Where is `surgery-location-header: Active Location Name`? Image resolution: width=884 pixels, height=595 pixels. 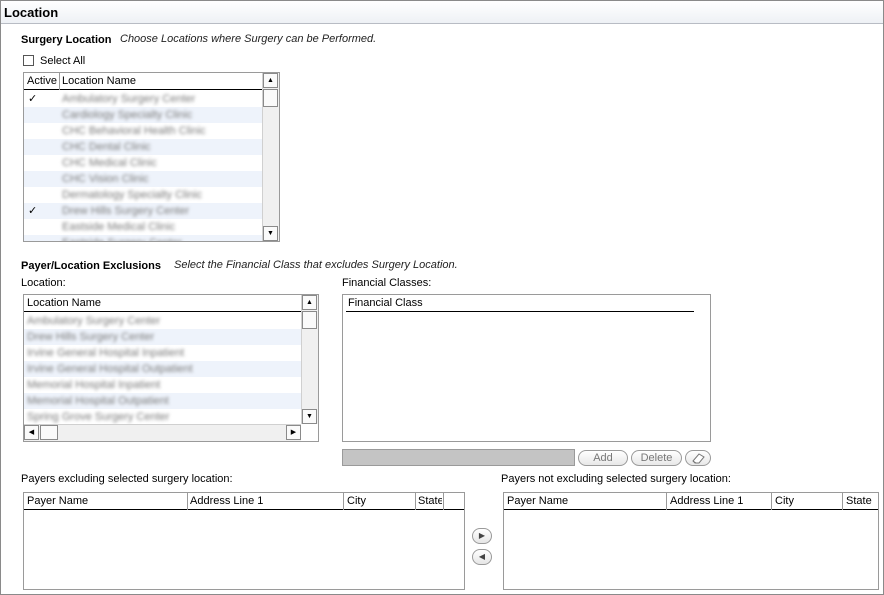 surgery-location-header: Active Location Name is located at coordinates (151, 81).